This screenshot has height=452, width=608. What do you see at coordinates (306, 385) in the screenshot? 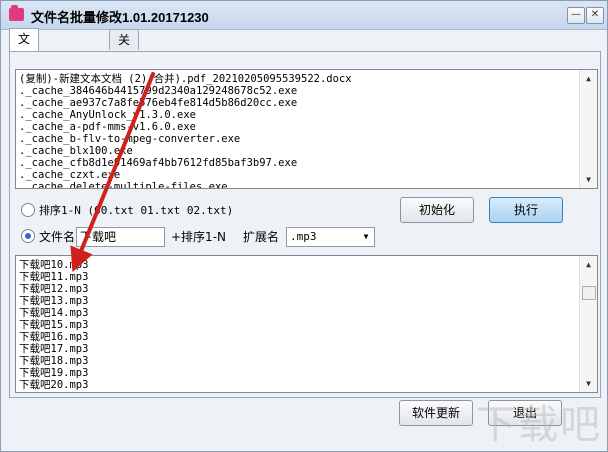
I see `list-item: 下载吧20.mp3` at bounding box center [306, 385].